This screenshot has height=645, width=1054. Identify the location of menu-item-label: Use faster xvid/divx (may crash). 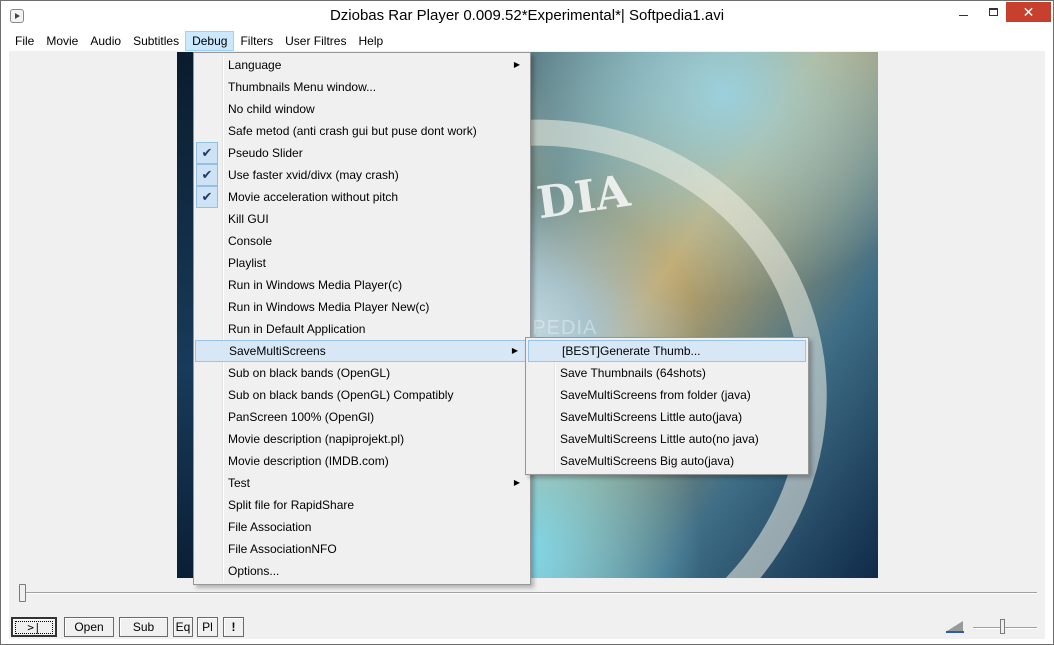
(313, 175).